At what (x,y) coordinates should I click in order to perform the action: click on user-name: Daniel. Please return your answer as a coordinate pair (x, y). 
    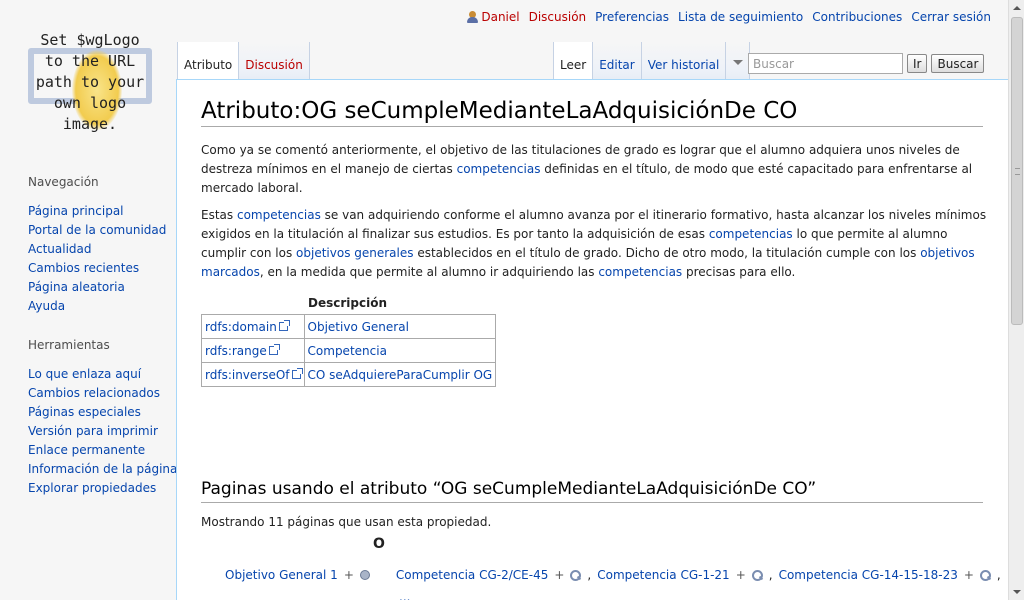
    Looking at the image, I should click on (500, 17).